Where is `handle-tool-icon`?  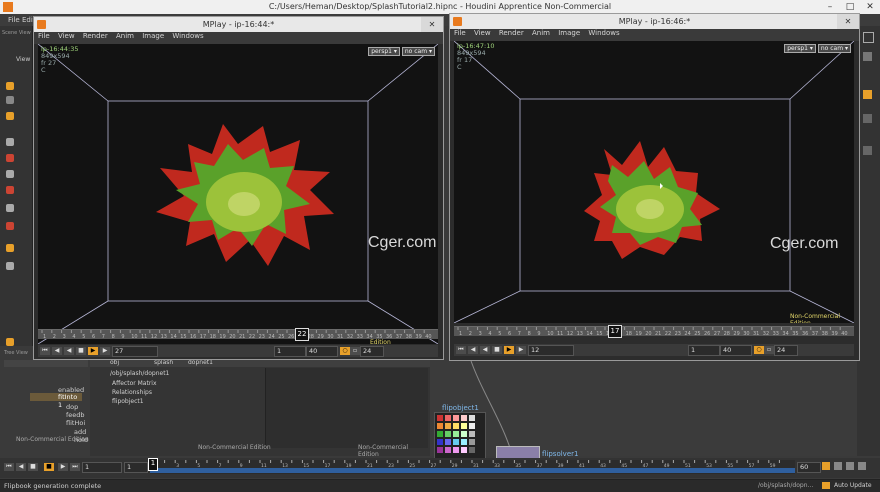 handle-tool-icon is located at coordinates (10, 158).